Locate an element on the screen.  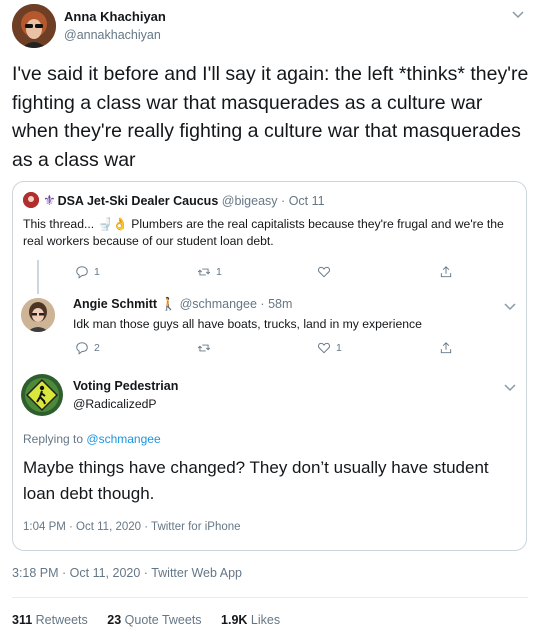
pedestrian-emoji-icon: 🚶 is located at coordinates (168, 304).